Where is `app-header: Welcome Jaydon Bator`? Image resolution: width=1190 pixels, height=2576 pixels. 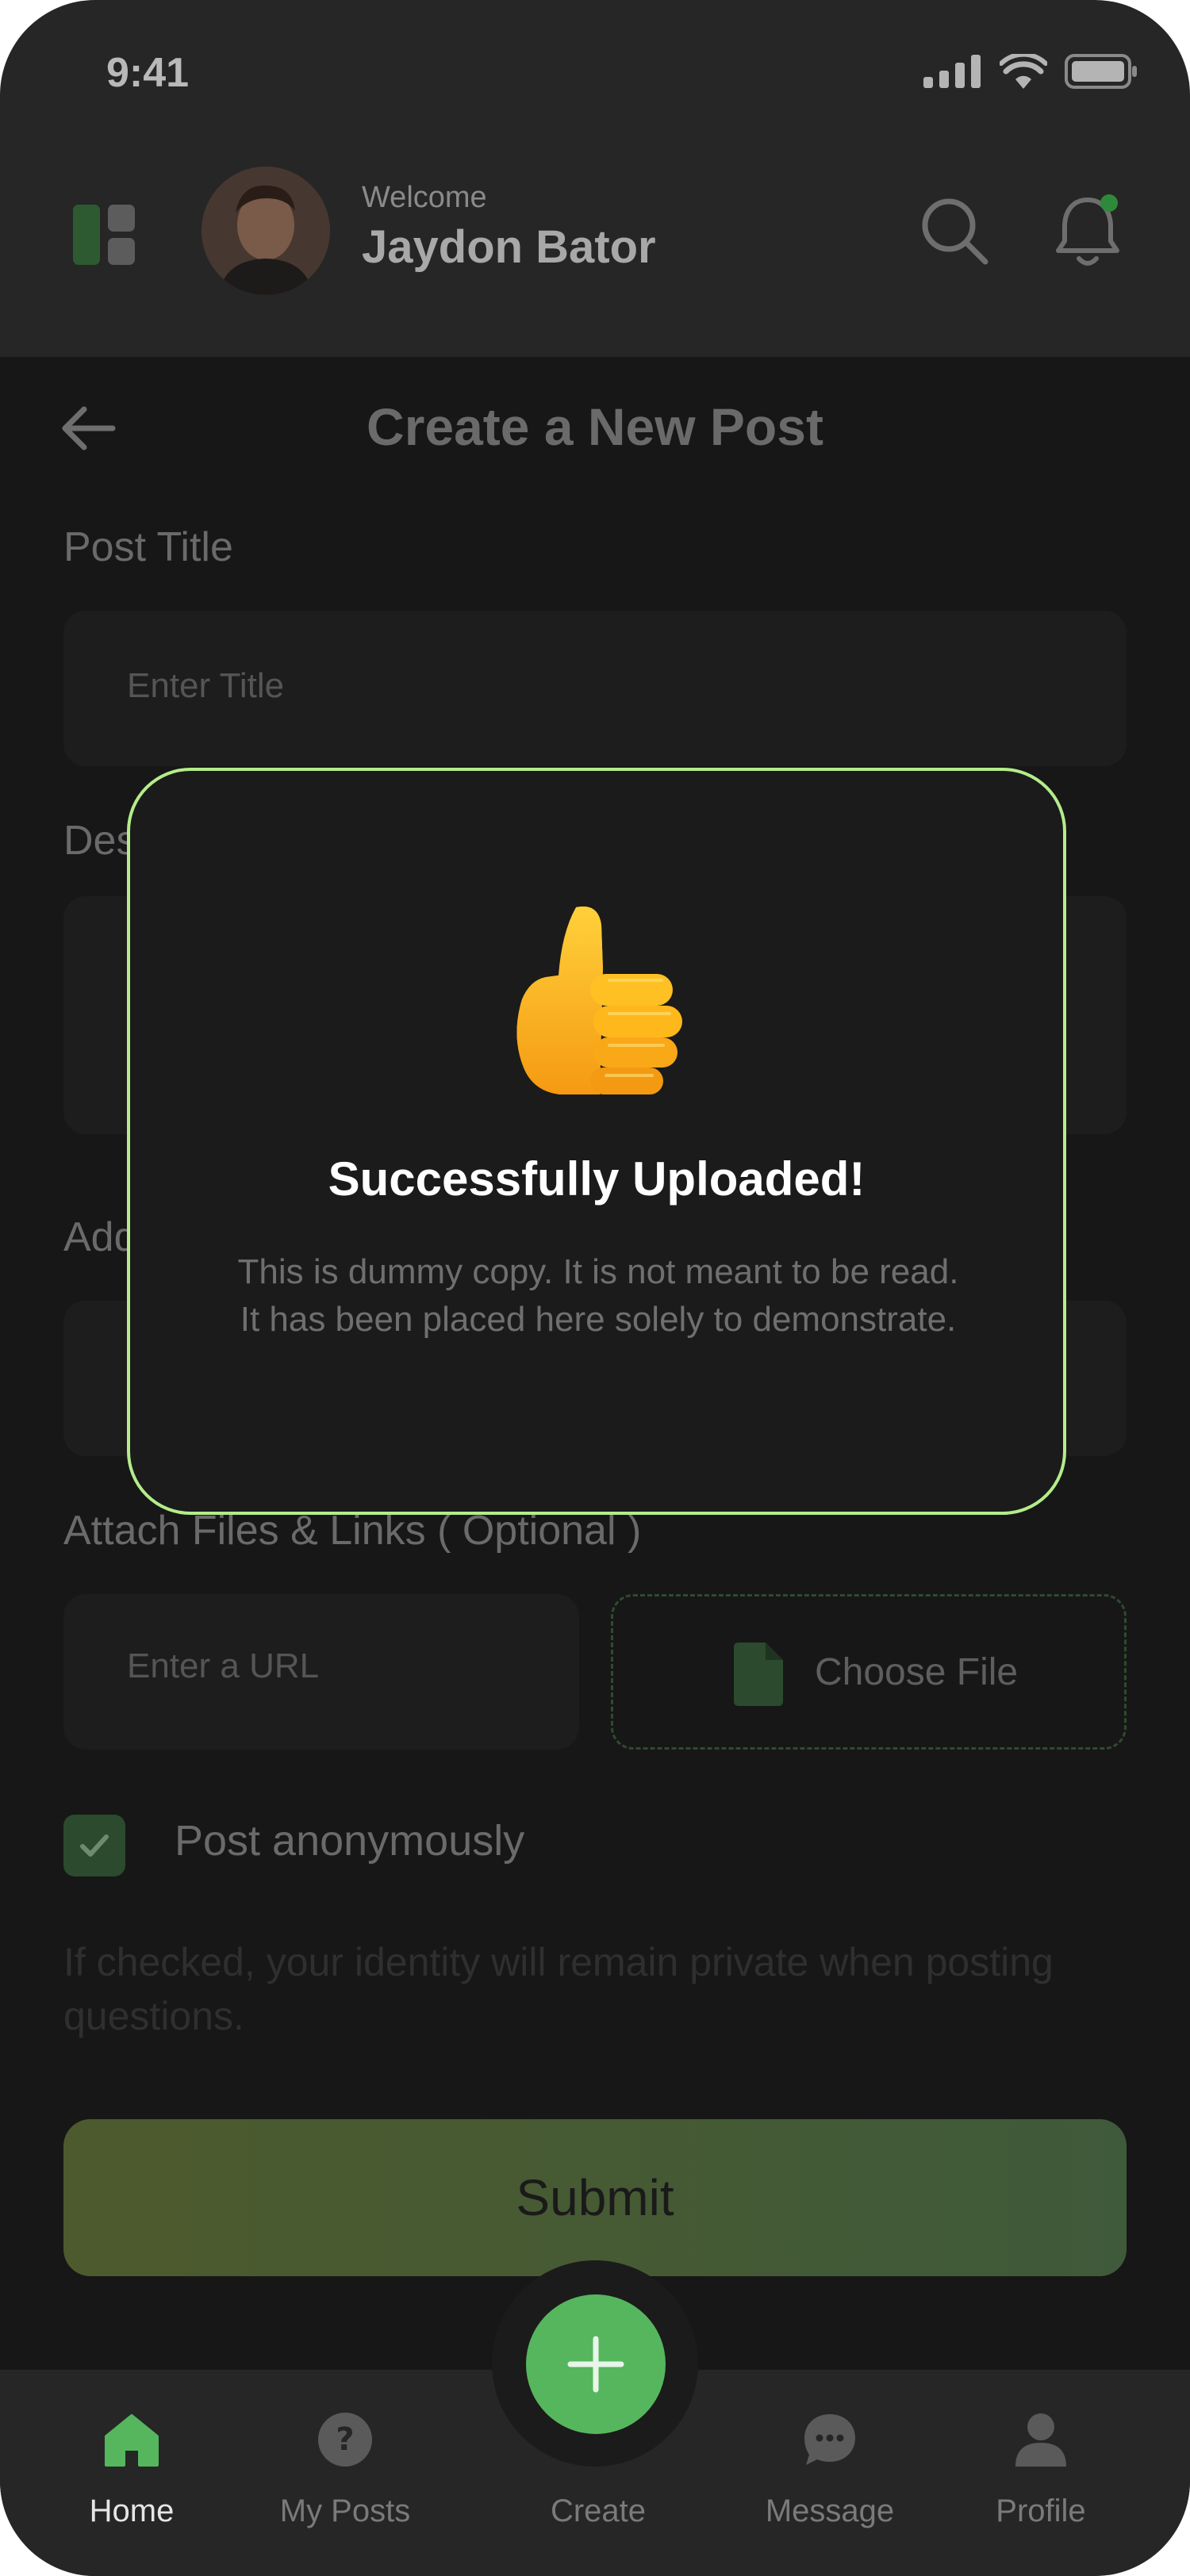 app-header: Welcome Jaydon Bator is located at coordinates (595, 254).